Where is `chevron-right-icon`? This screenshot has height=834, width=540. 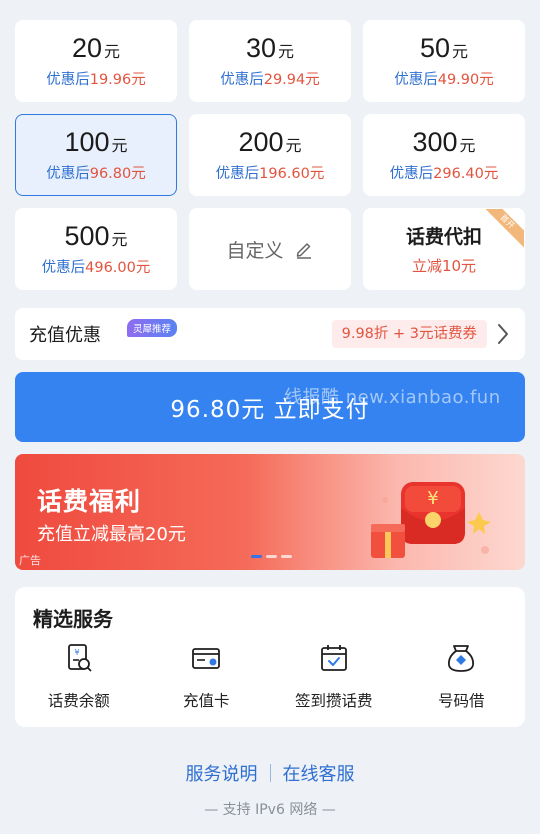 chevron-right-icon is located at coordinates (503, 334).